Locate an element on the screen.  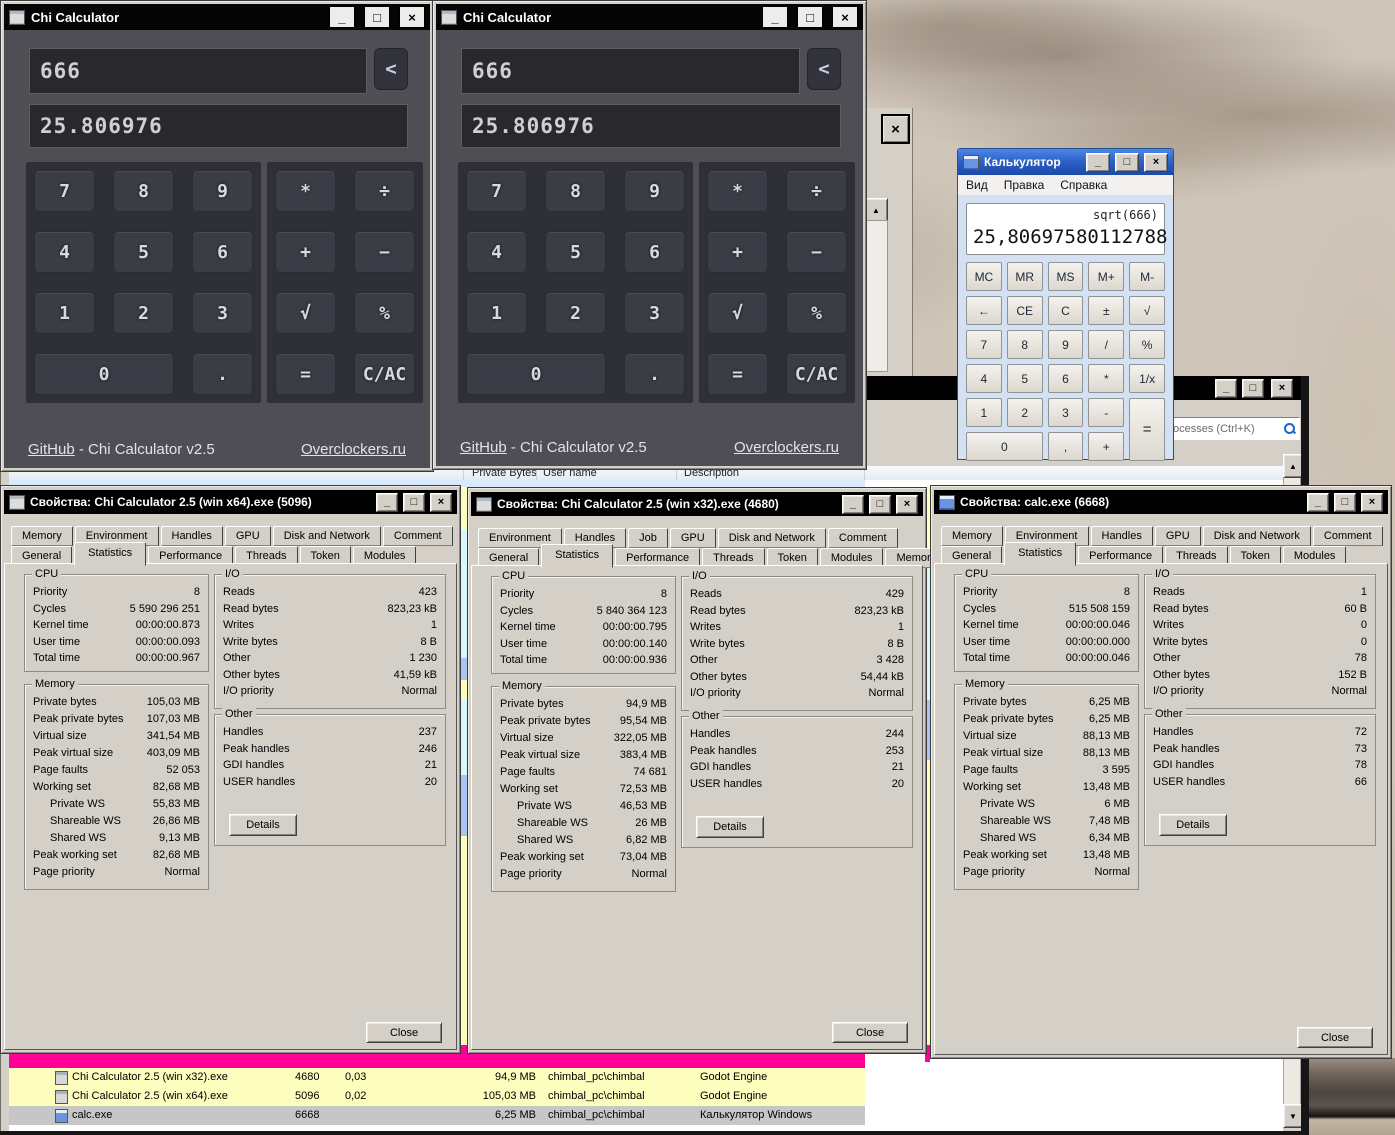
key-clear: C is located at coordinates (1065, 310).